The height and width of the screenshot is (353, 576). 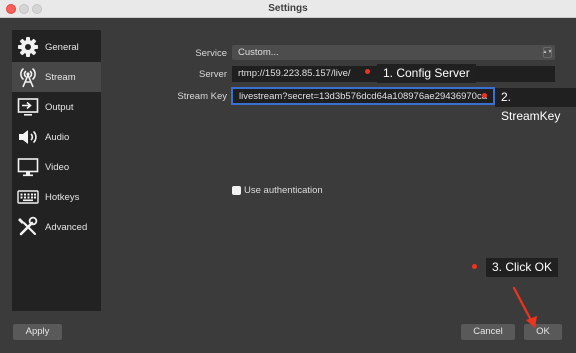 What do you see at coordinates (283, 190) in the screenshot?
I see `use-authentication-label: Use authentication` at bounding box center [283, 190].